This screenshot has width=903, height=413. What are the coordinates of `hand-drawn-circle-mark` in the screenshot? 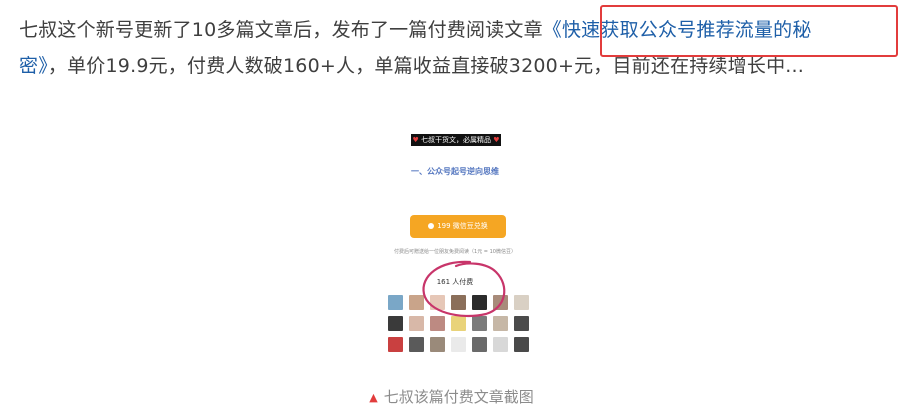 It's located at (464, 289).